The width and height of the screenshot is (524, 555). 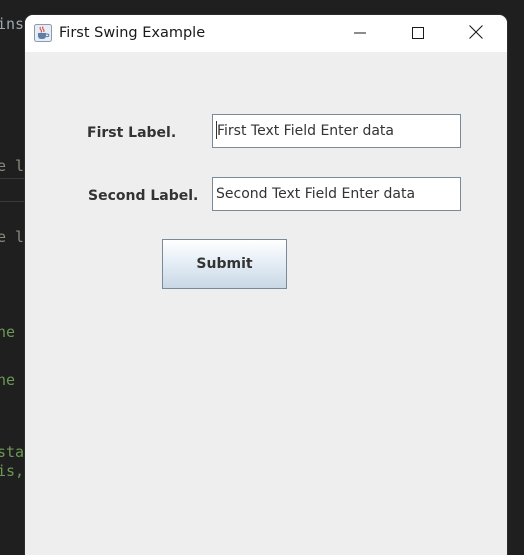 I want to click on first-text-field: First Text Field Enter data, so click(x=336, y=131).